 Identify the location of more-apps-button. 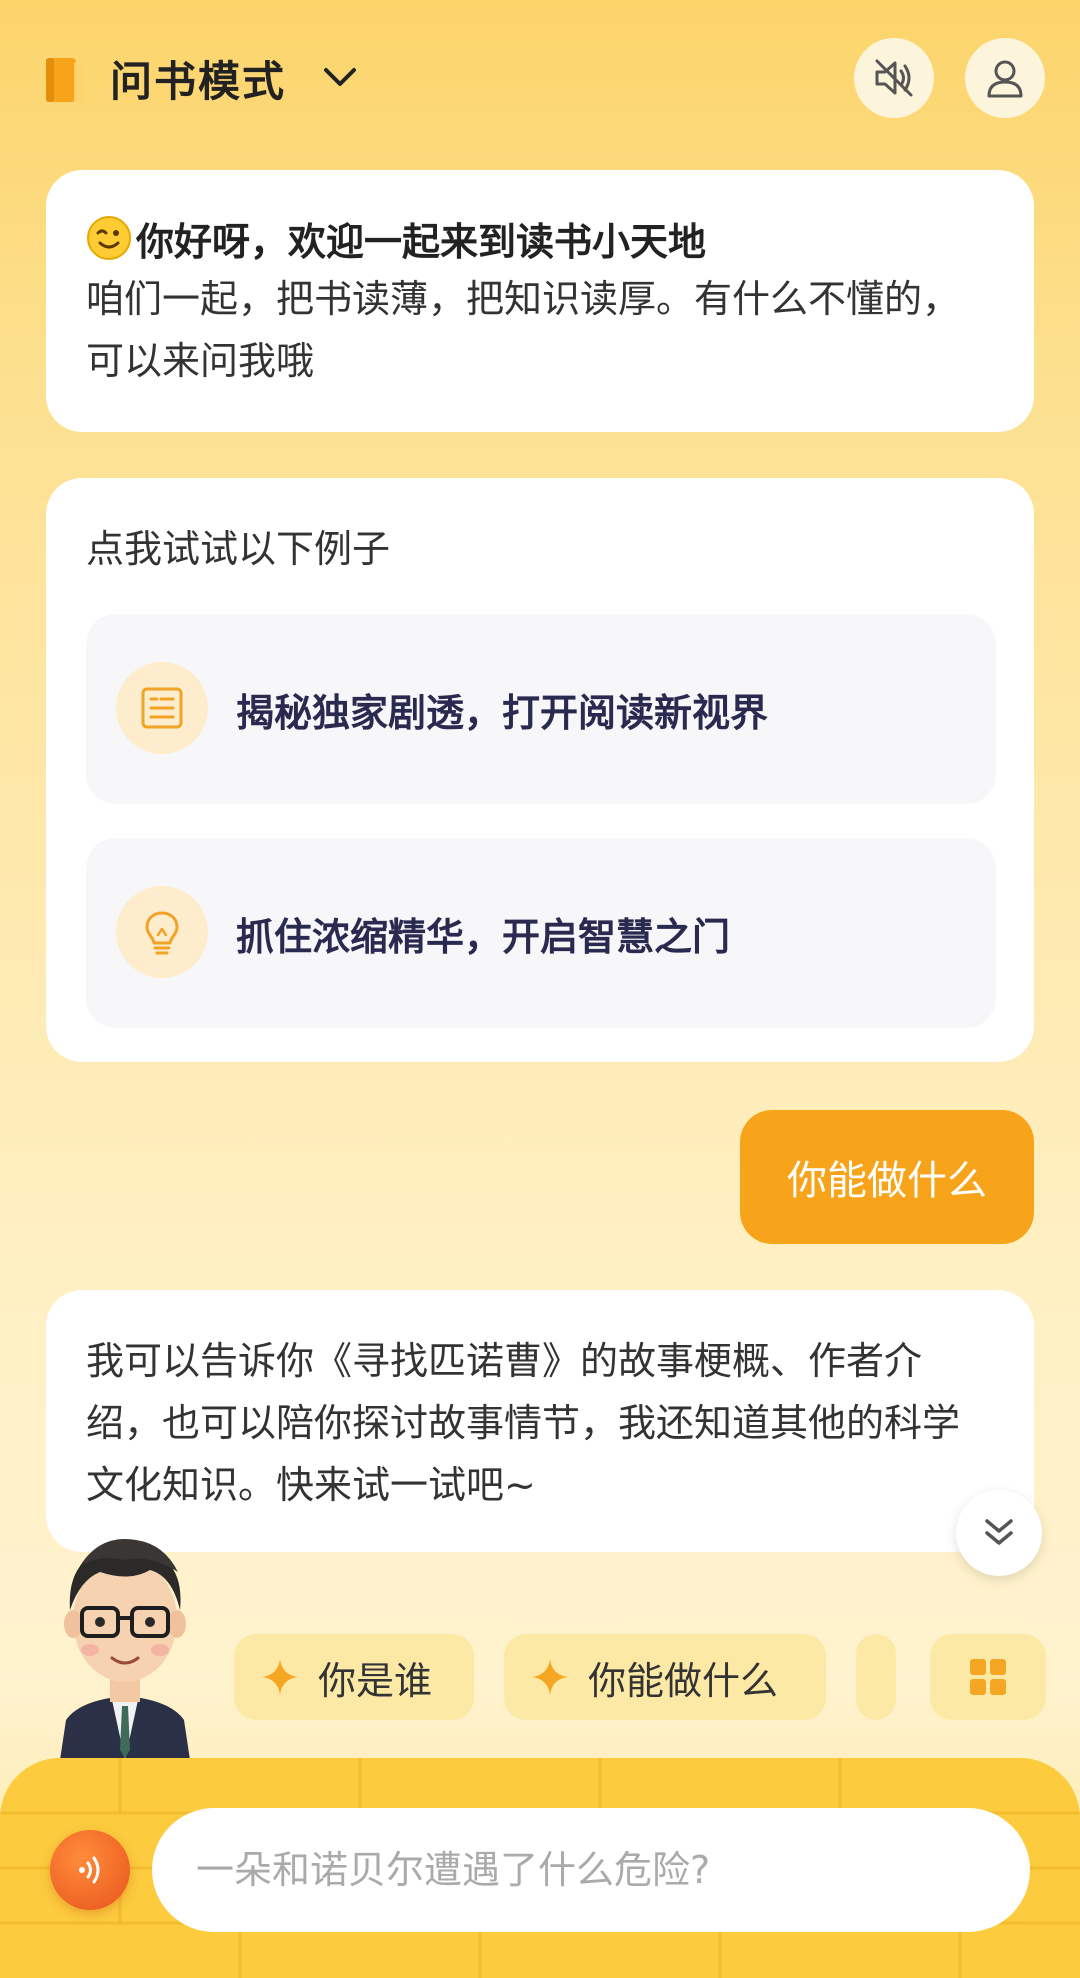
(988, 1677).